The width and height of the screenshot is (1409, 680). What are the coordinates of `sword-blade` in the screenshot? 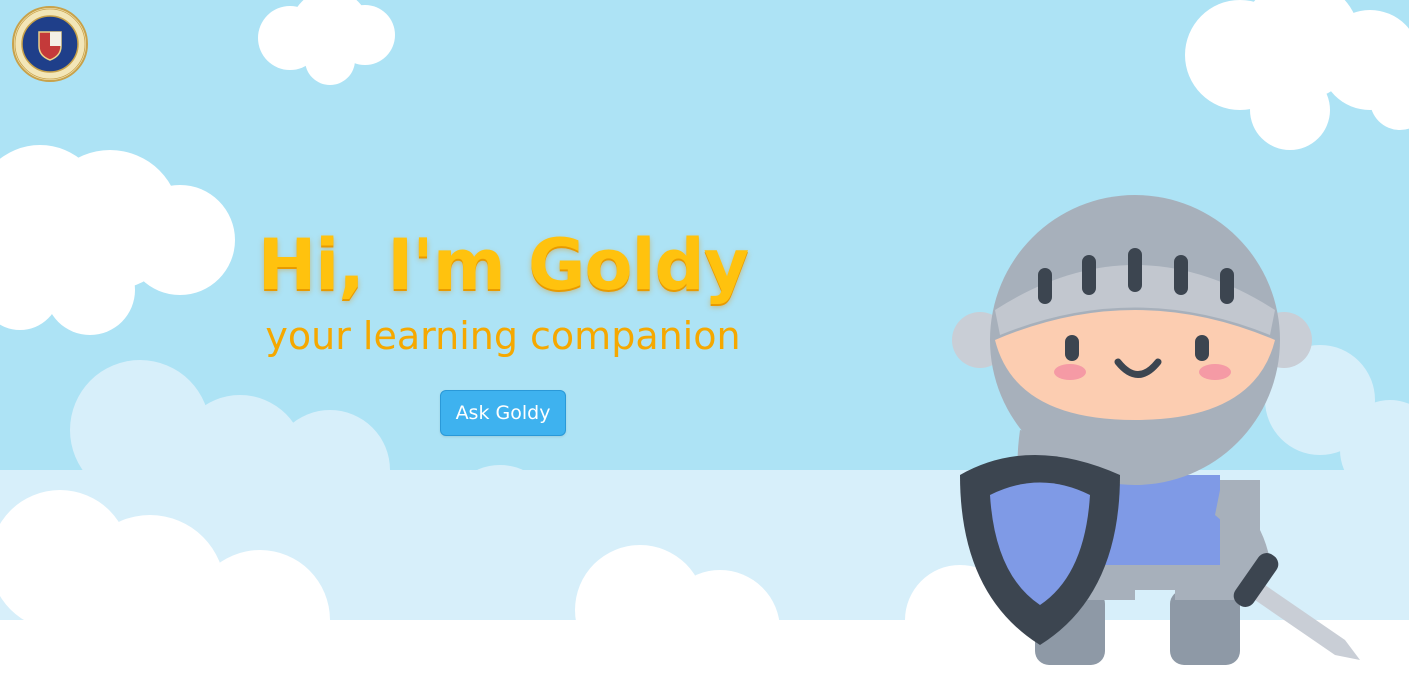 It's located at (1307, 622).